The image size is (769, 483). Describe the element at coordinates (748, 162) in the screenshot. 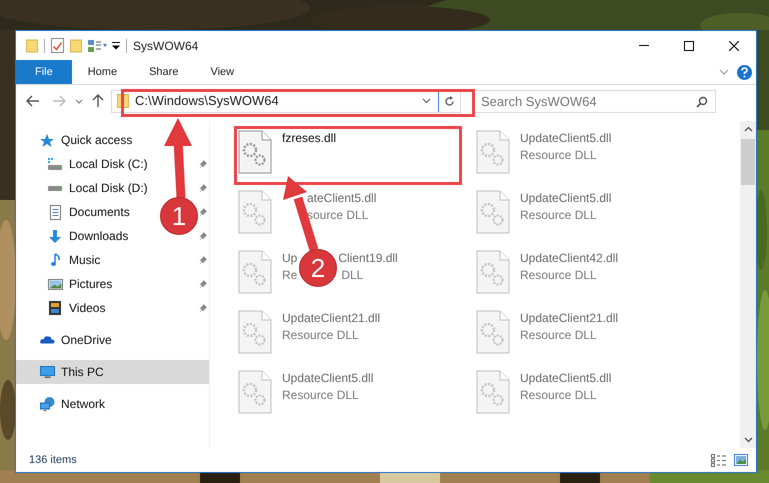

I see `scroll-thumb` at that location.